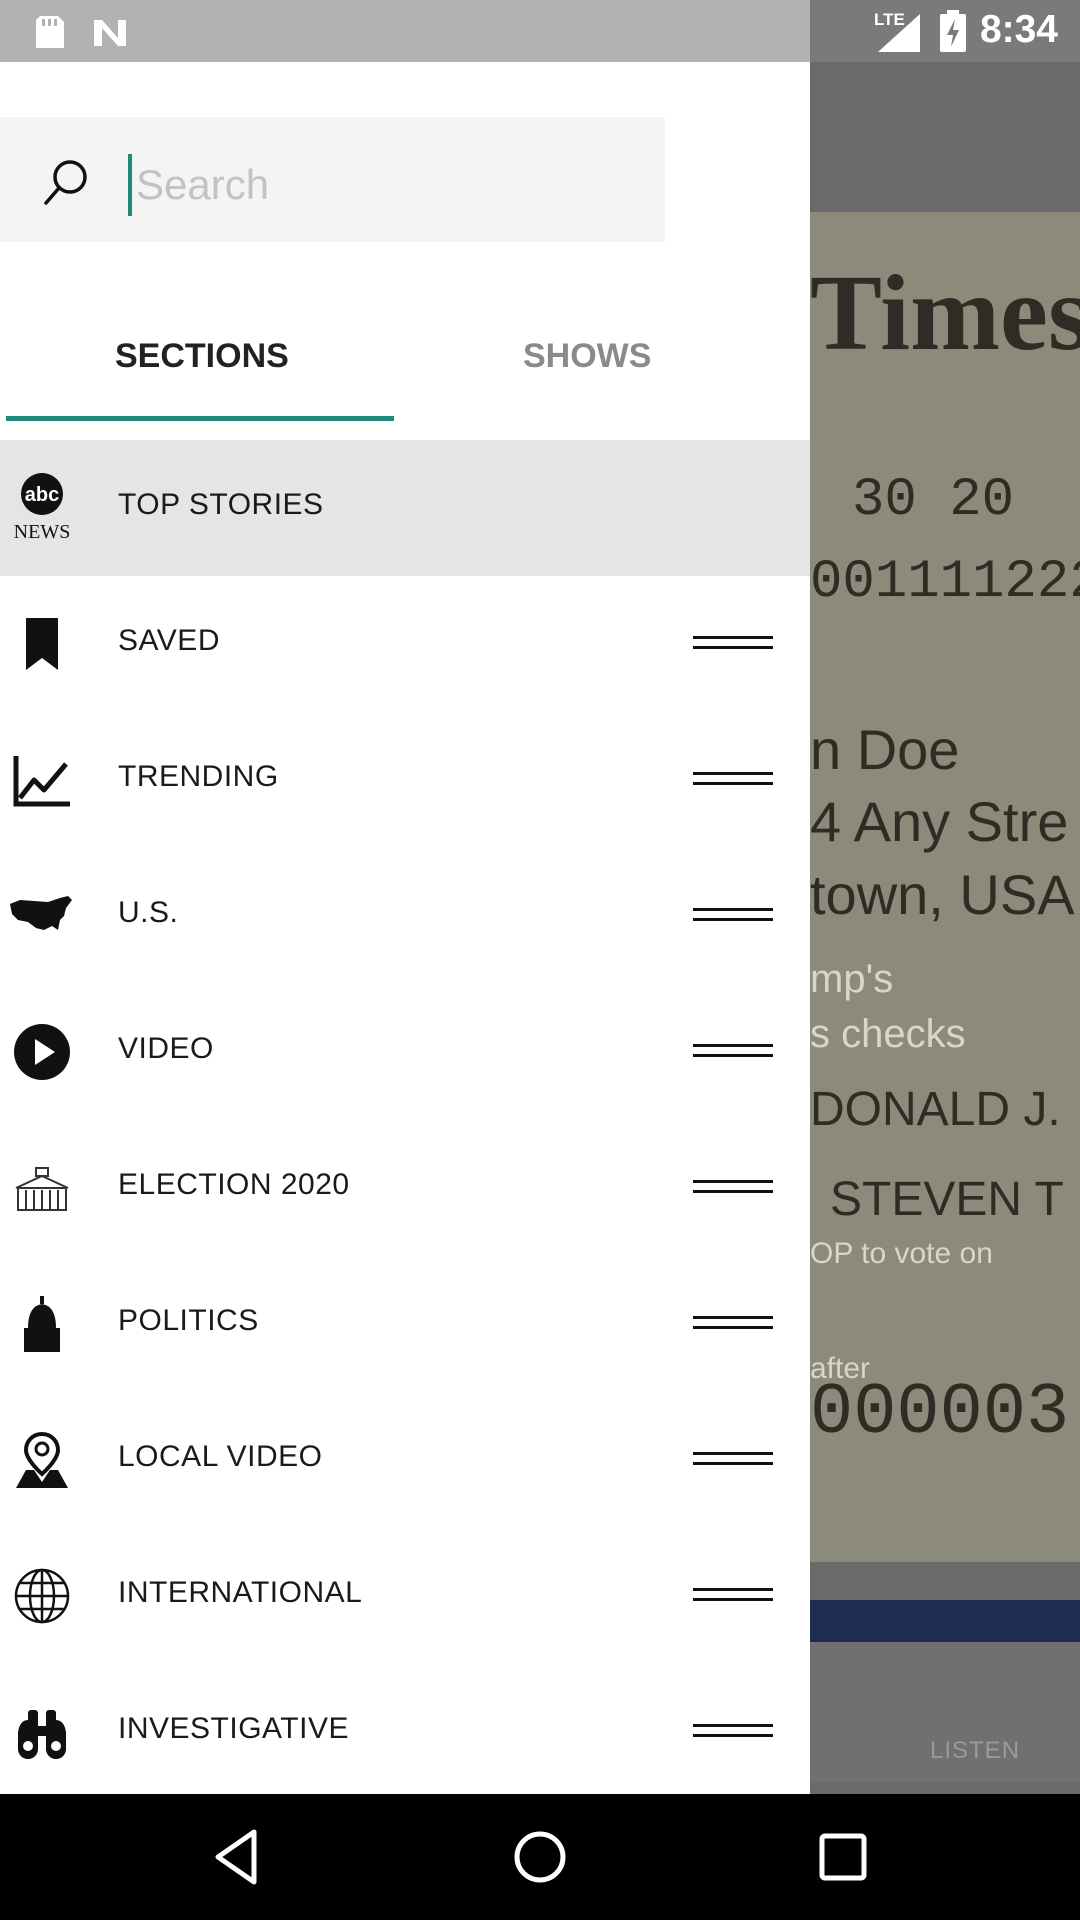  I want to click on battery-charging-icon, so click(953, 31).